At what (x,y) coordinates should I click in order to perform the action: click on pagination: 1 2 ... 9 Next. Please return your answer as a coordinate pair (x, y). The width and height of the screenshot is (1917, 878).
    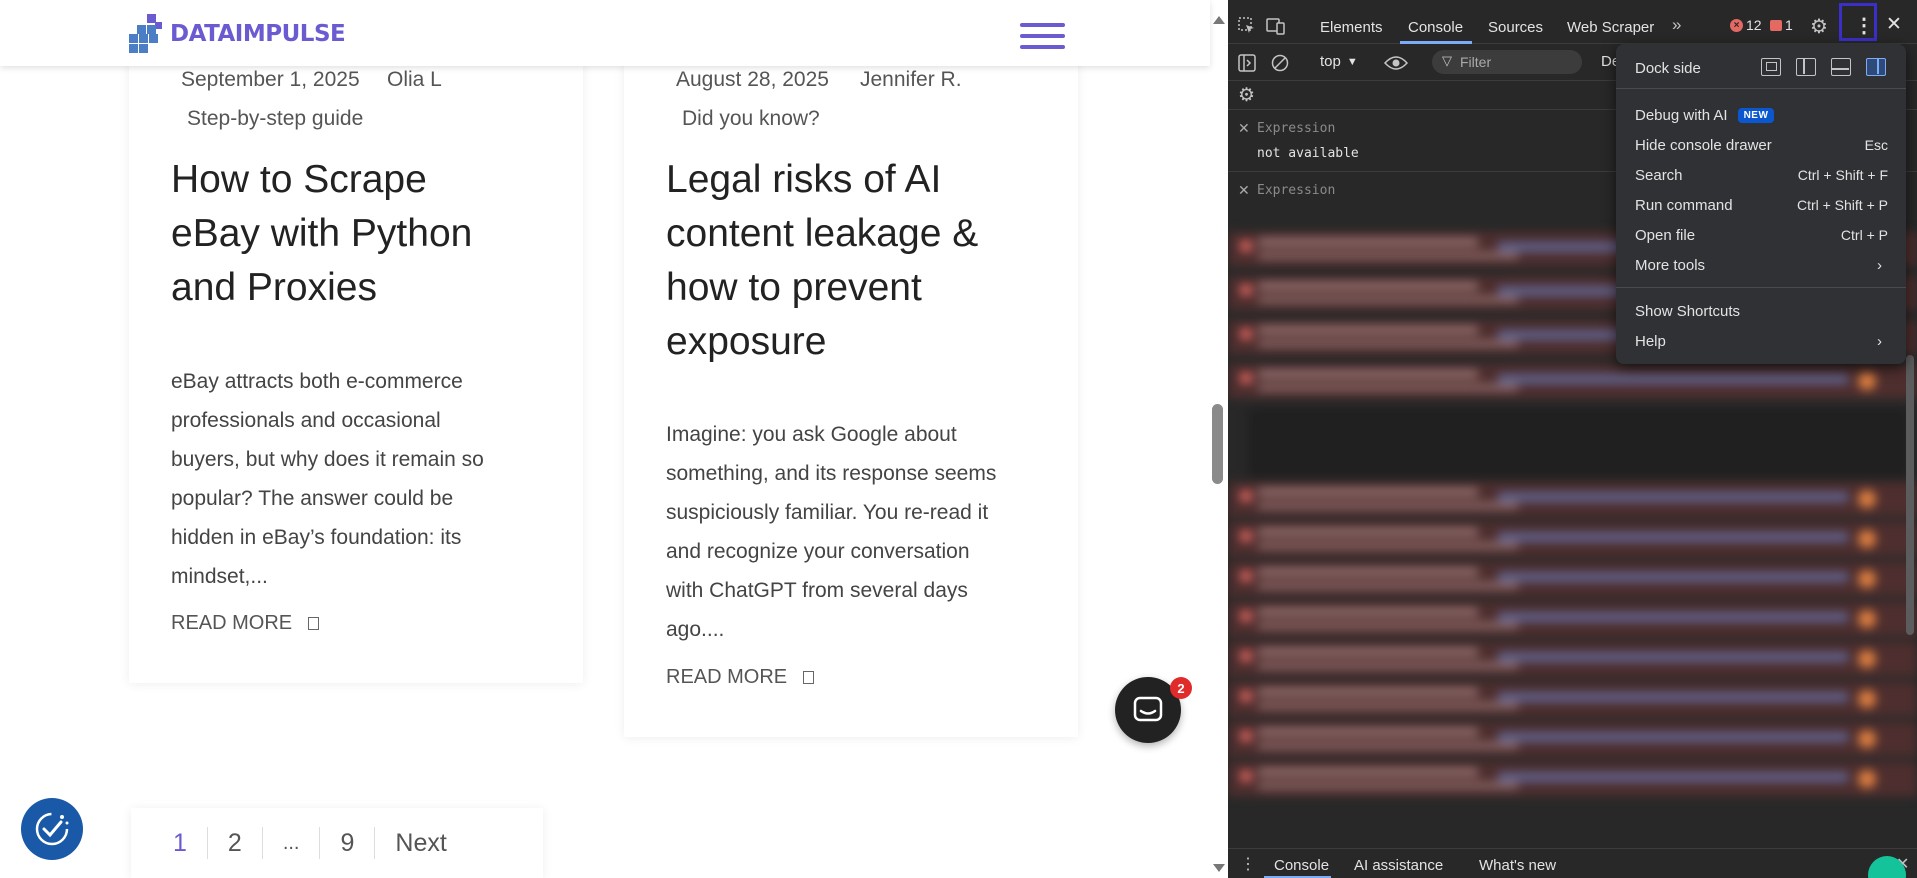
    Looking at the image, I should click on (337, 843).